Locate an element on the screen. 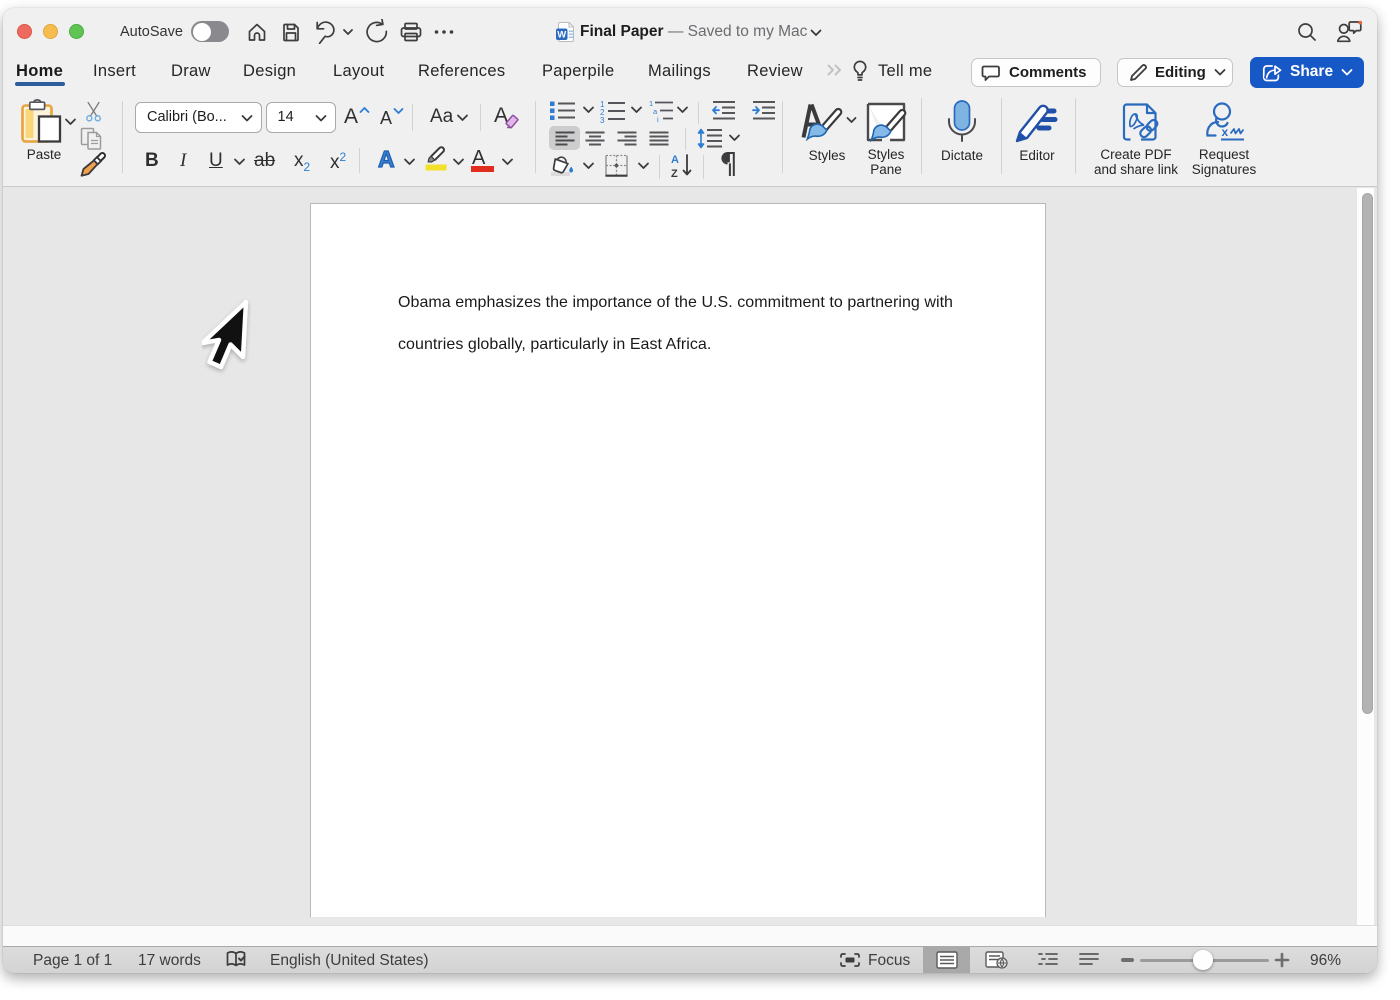 The height and width of the screenshot is (1000, 1400). svg-text: A is located at coordinates (675, 160).